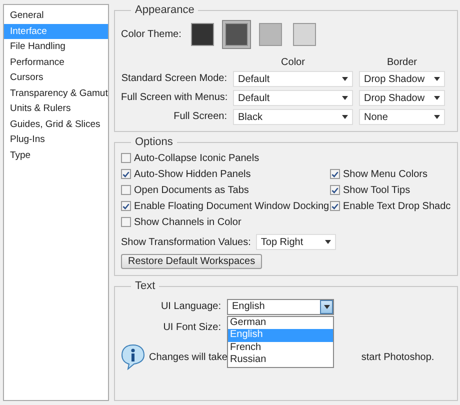 Image resolution: width=460 pixels, height=405 pixels. I want to click on category-item: File Handling, so click(56, 46).